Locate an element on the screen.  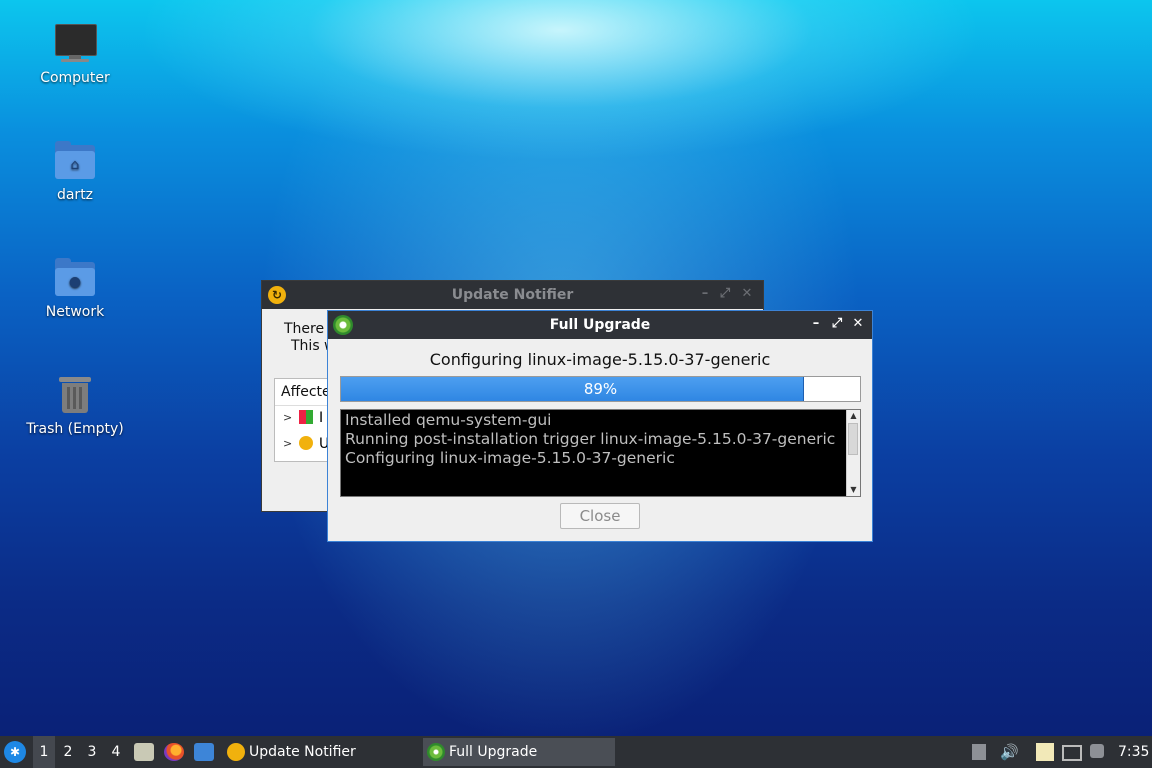
notifier-message-line1: There is located at coordinates (304, 329).